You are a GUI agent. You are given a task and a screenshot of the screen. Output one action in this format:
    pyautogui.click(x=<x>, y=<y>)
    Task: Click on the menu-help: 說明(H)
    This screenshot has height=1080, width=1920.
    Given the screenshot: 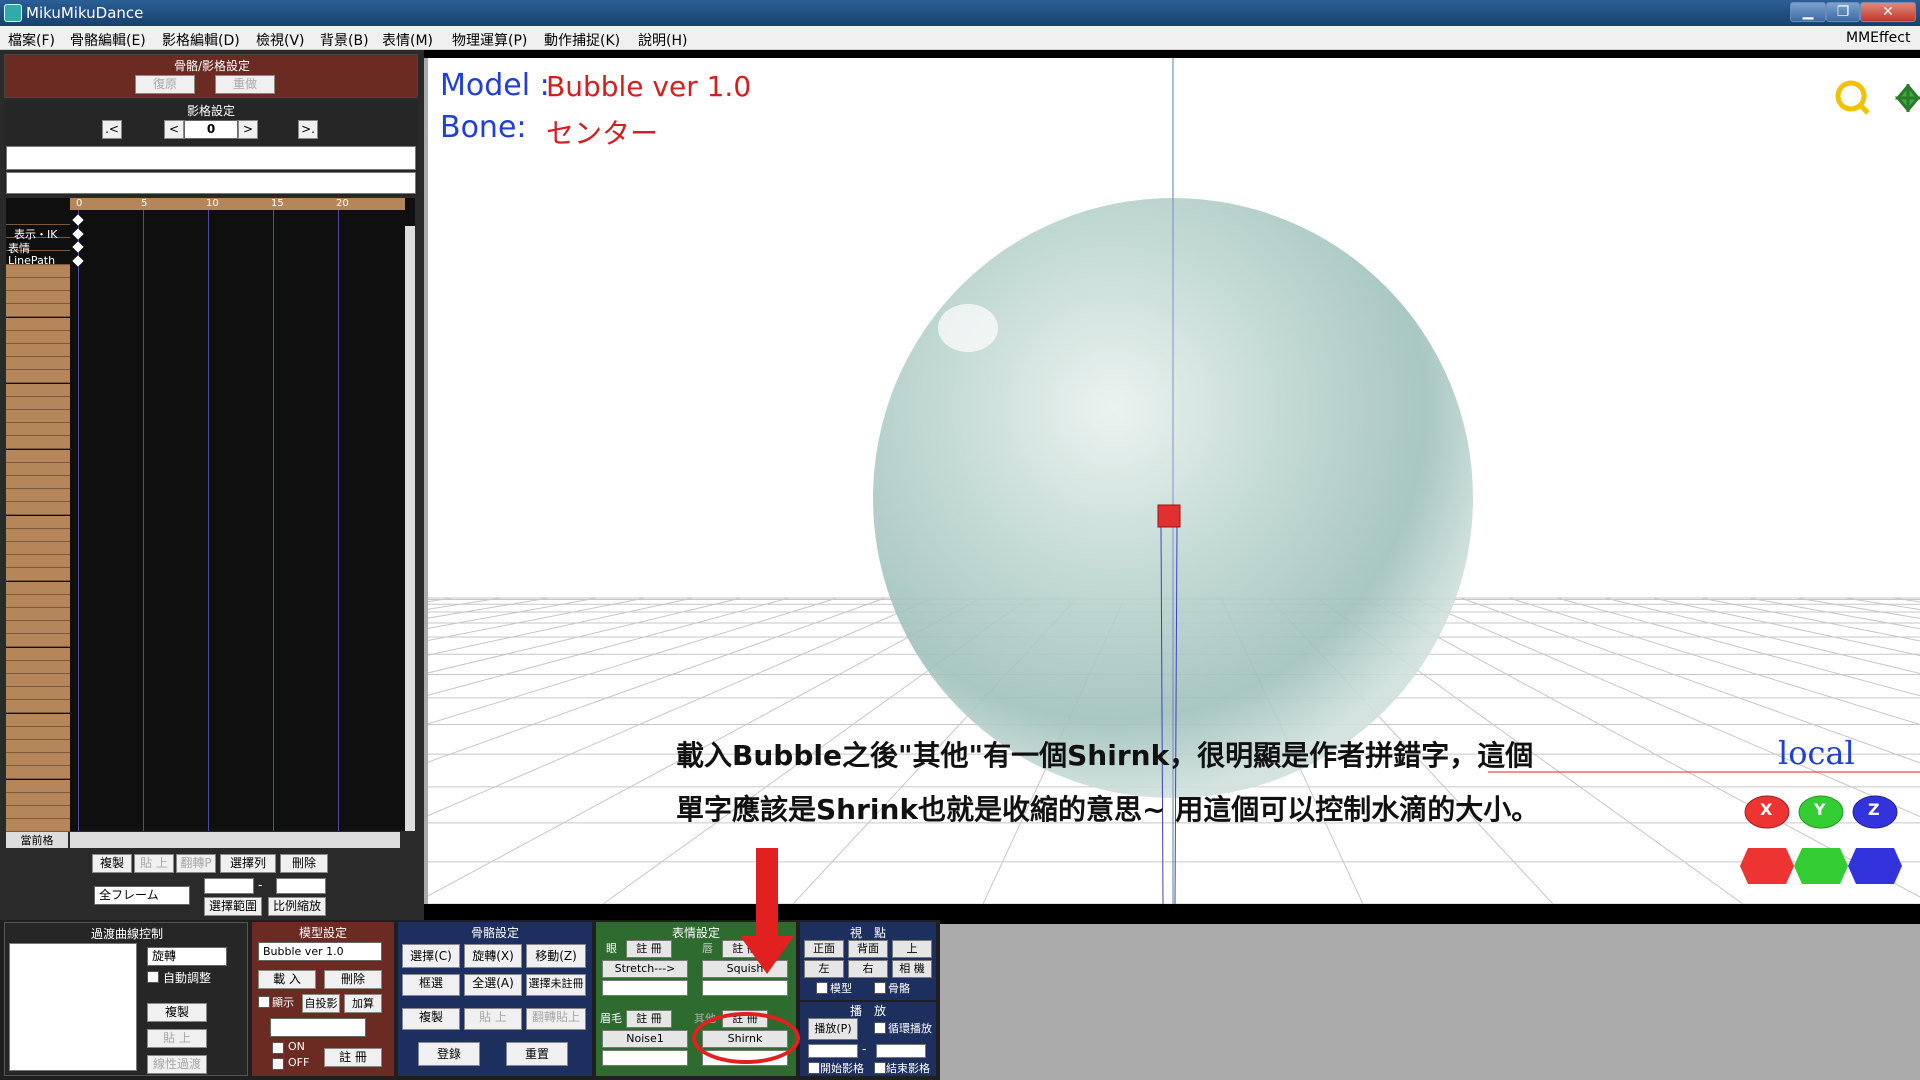 What is the action you would take?
    pyautogui.click(x=662, y=40)
    